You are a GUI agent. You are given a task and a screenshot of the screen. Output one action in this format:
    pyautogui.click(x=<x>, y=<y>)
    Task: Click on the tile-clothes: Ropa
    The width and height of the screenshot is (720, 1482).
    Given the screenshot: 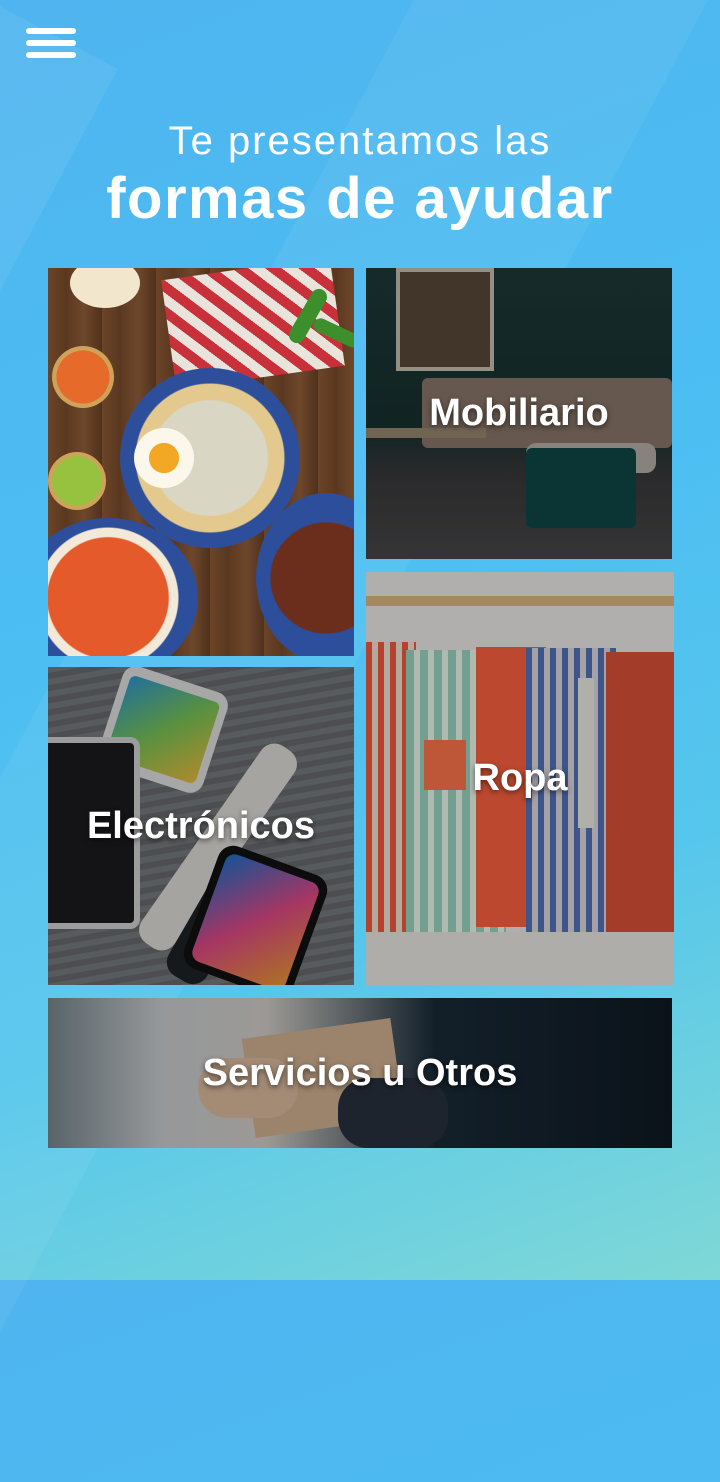 What is the action you would take?
    pyautogui.click(x=520, y=778)
    